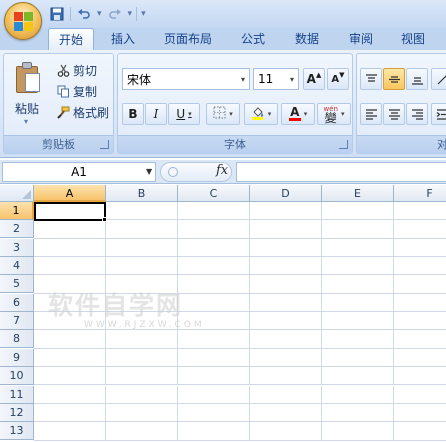  I want to click on align-left-button, so click(371, 114).